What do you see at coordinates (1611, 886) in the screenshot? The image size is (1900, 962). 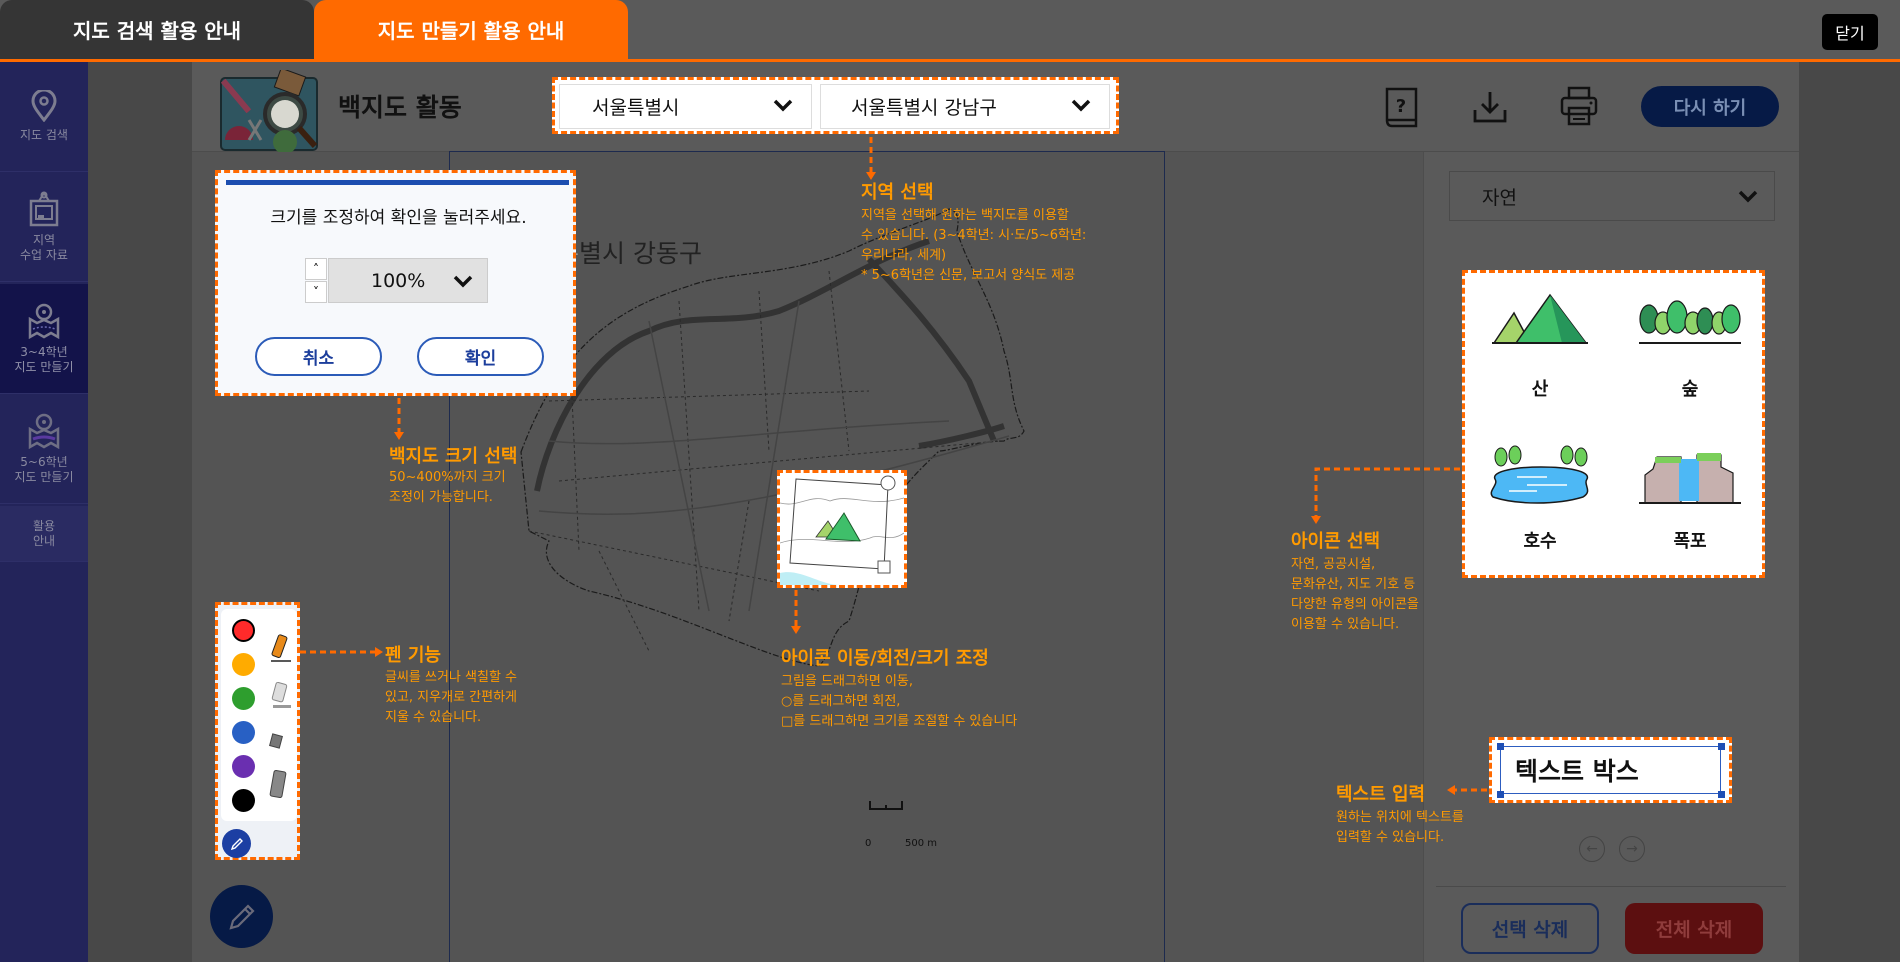 I see `divider` at bounding box center [1611, 886].